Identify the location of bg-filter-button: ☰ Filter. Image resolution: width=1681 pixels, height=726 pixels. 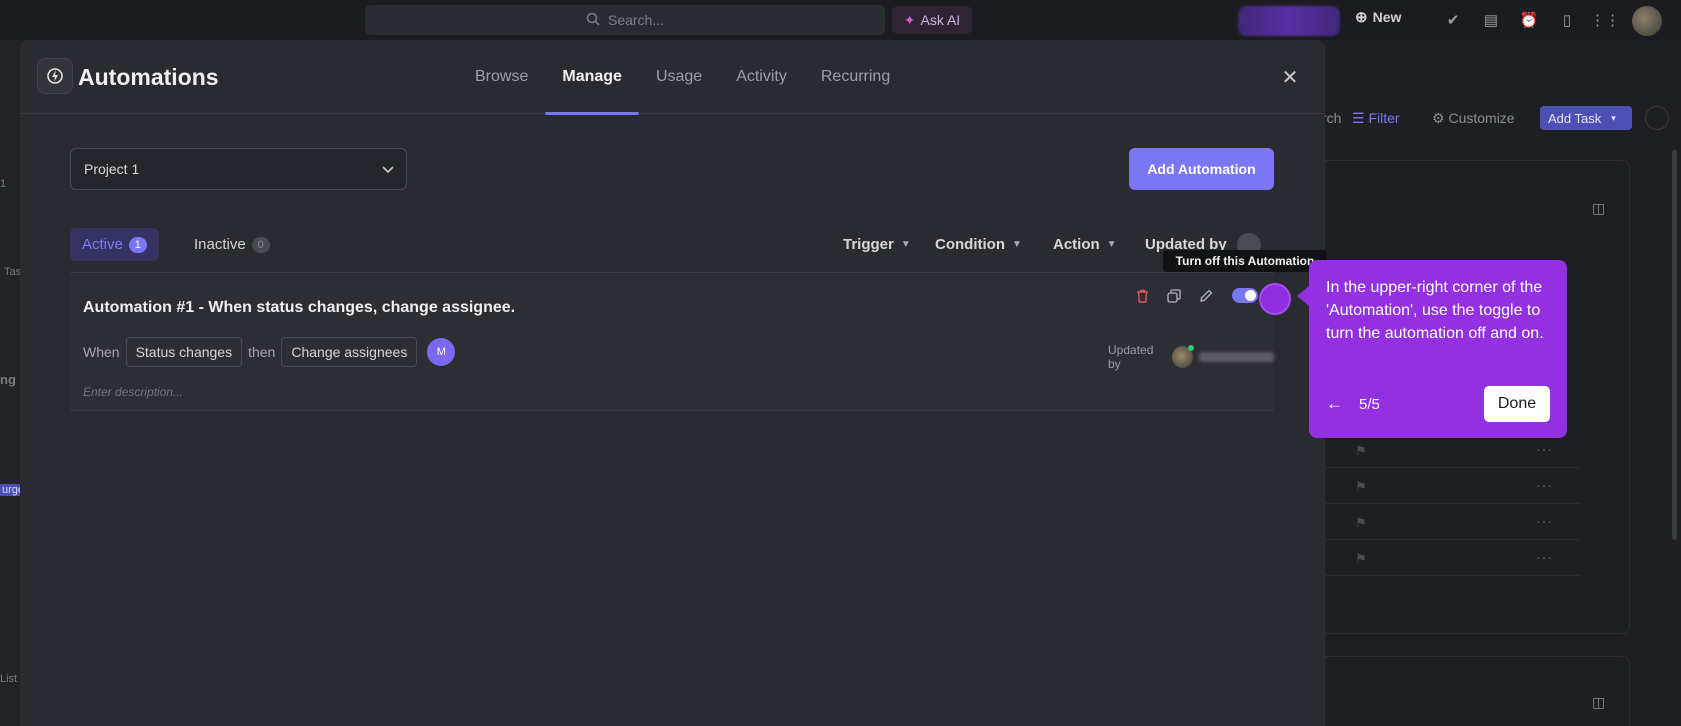
(1376, 118).